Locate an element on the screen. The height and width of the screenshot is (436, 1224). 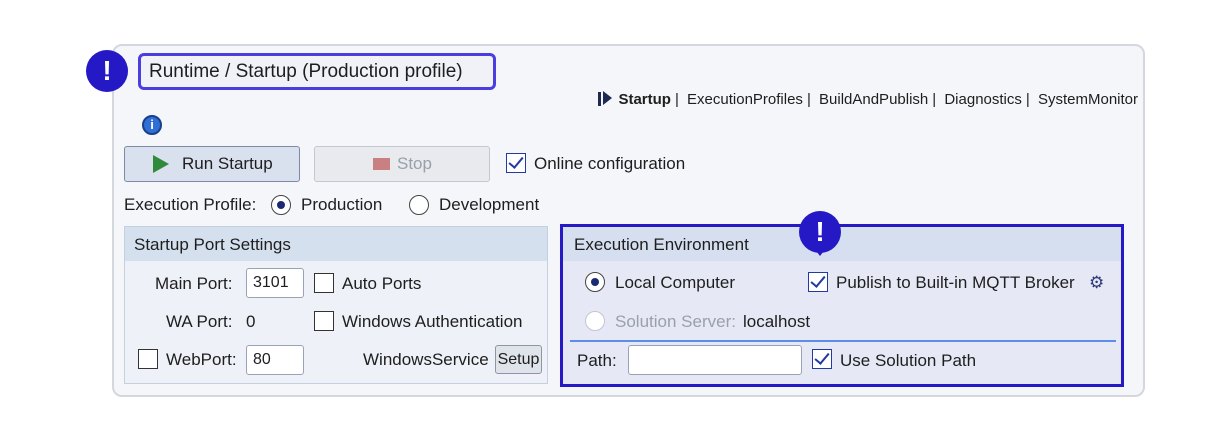
use-solution-path-checkbox is located at coordinates (822, 359).